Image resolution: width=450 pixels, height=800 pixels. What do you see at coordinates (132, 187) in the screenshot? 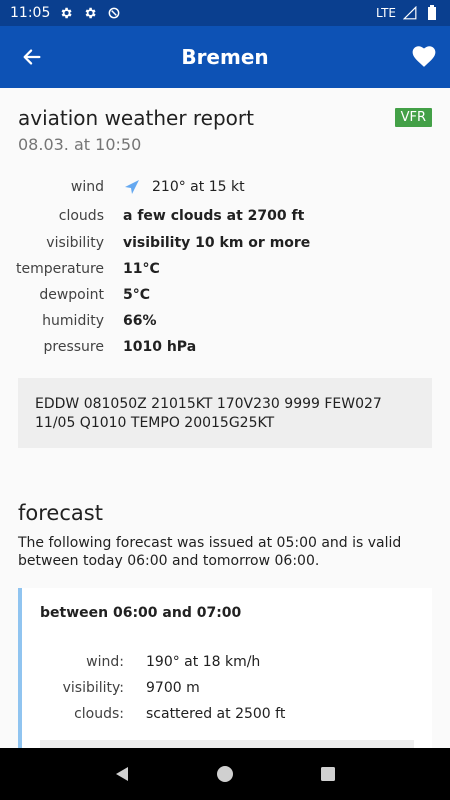
I see `wind-direction-icon` at bounding box center [132, 187].